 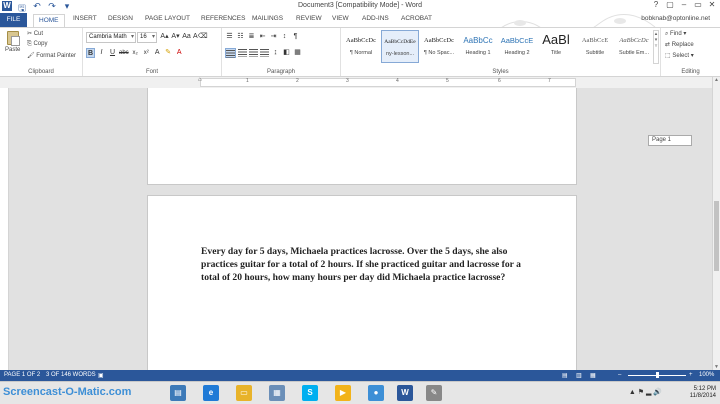 I want to click on tab-home: HOME, so click(x=49, y=20).